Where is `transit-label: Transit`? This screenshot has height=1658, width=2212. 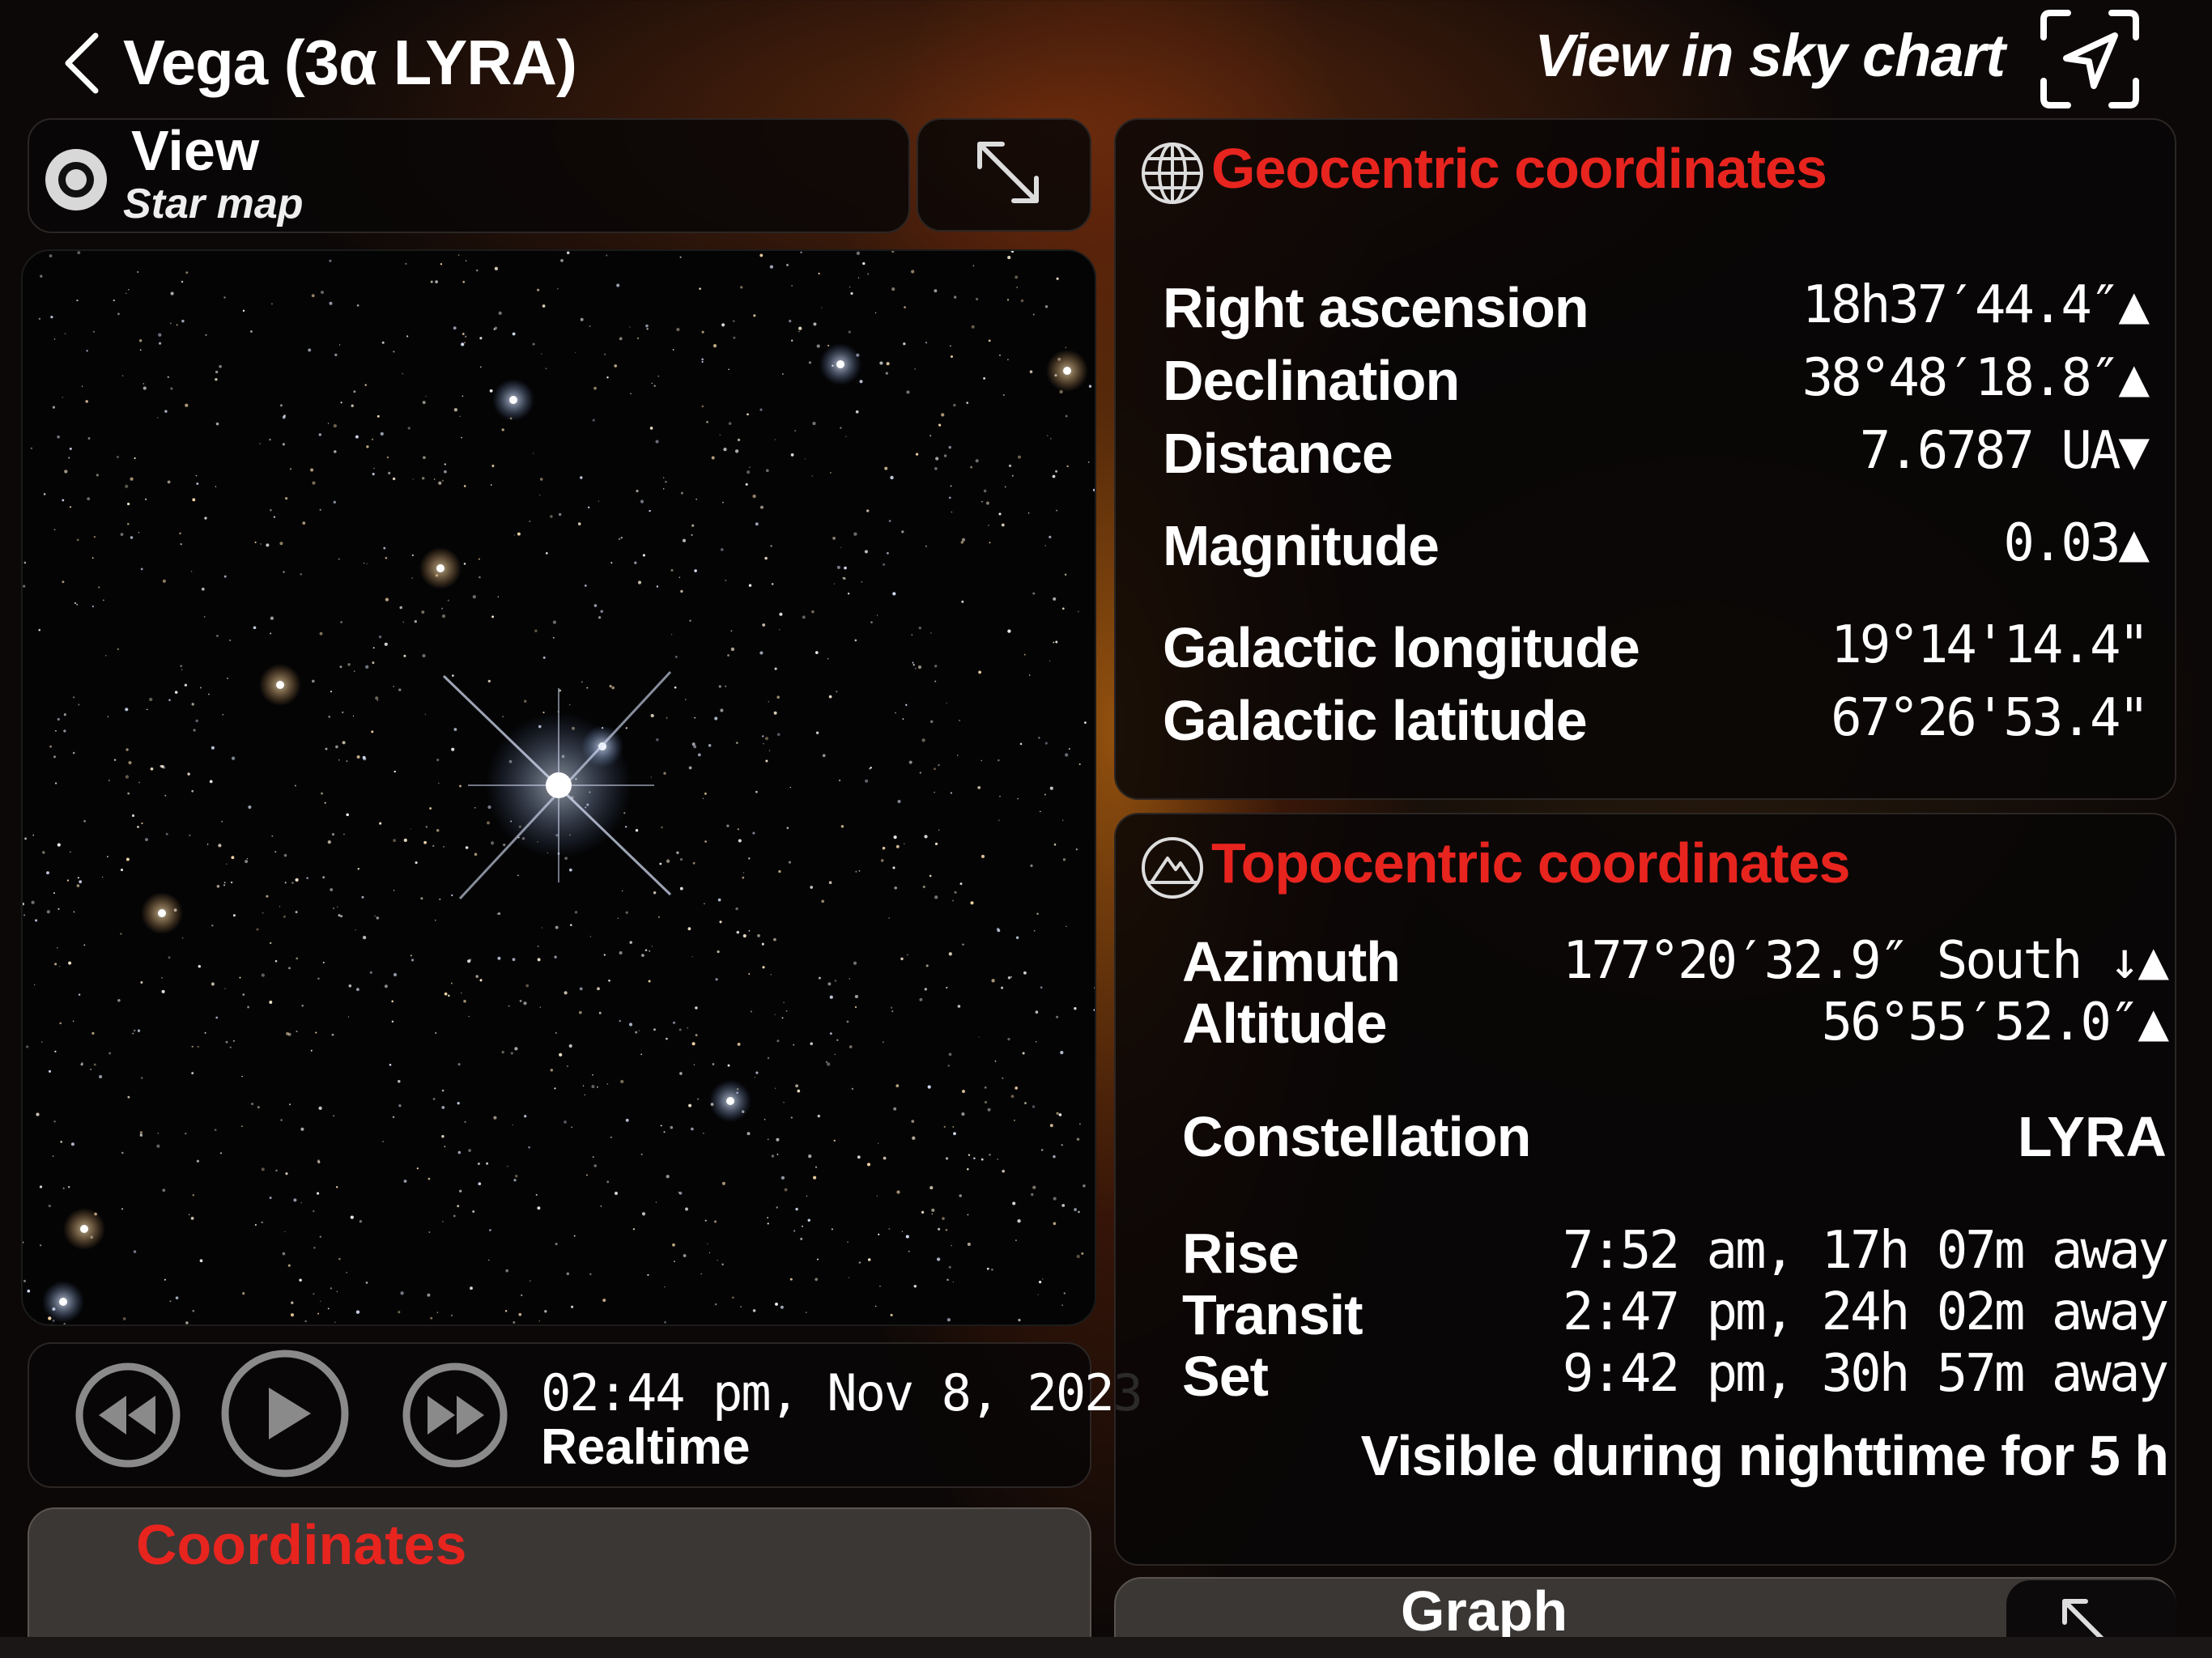 transit-label: Transit is located at coordinates (1272, 1314).